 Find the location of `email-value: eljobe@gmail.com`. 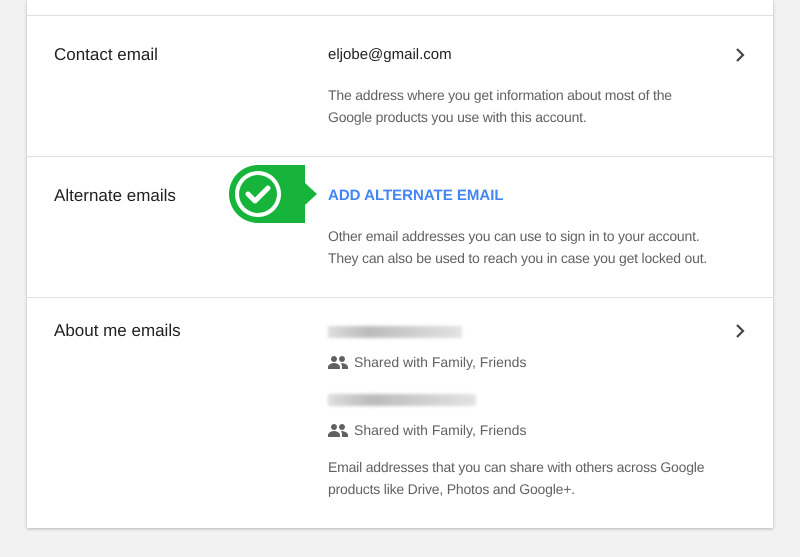

email-value: eljobe@gmail.com is located at coordinates (390, 55).